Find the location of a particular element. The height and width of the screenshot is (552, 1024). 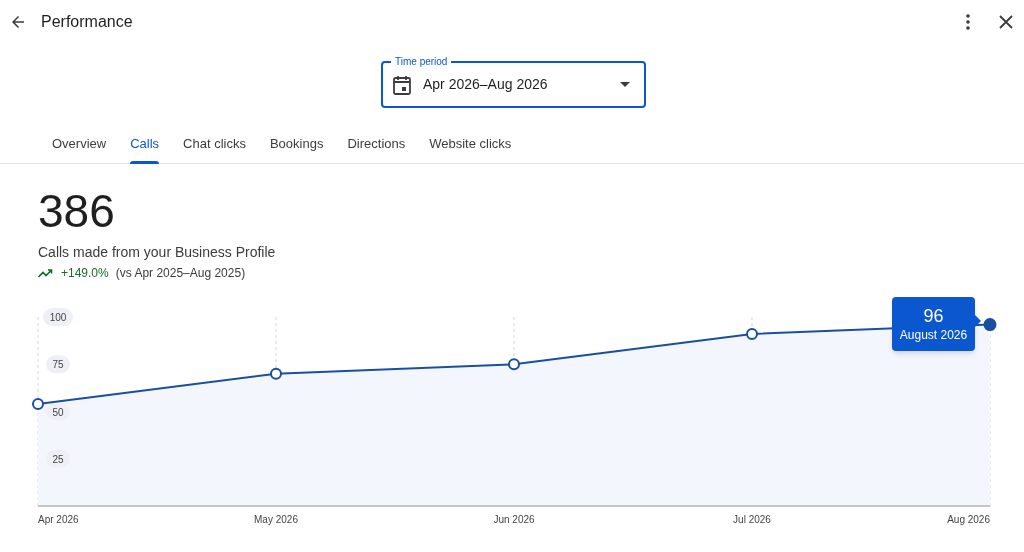

x-axis-label: Apr 2026 is located at coordinates (58, 519).